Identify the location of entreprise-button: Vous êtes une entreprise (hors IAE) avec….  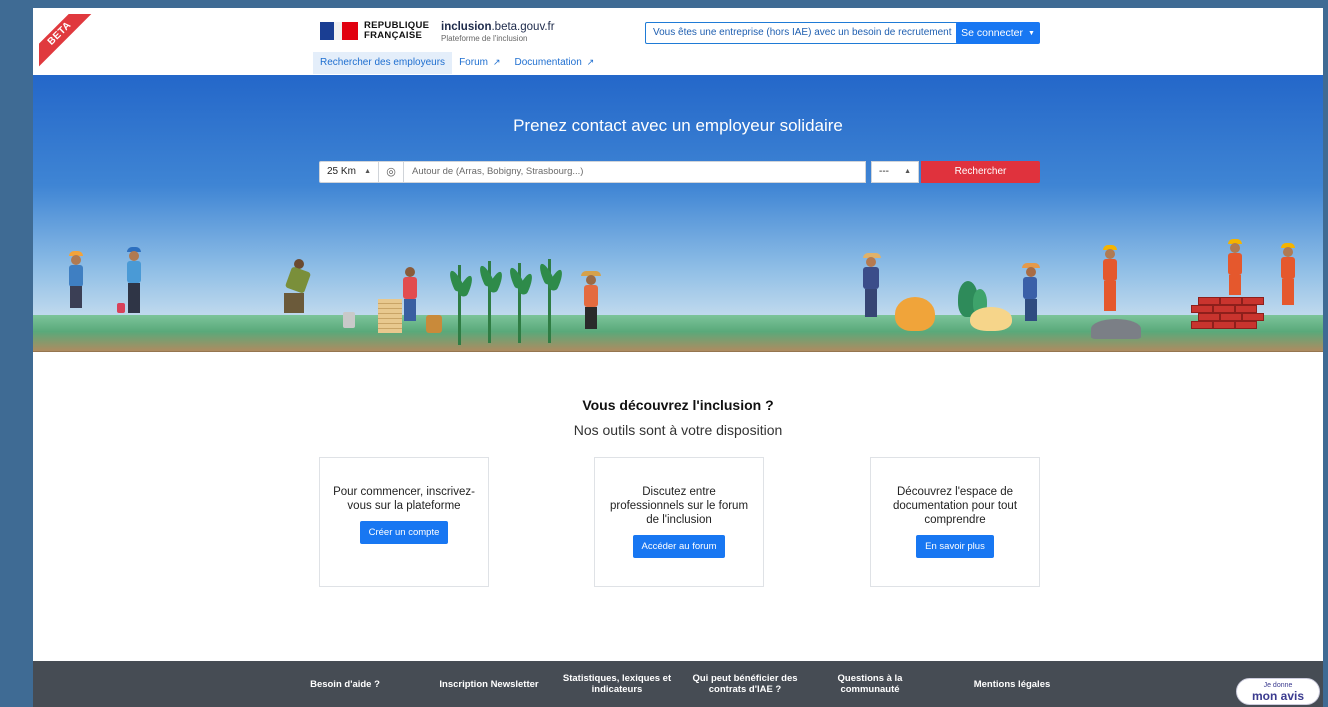
(802, 33).